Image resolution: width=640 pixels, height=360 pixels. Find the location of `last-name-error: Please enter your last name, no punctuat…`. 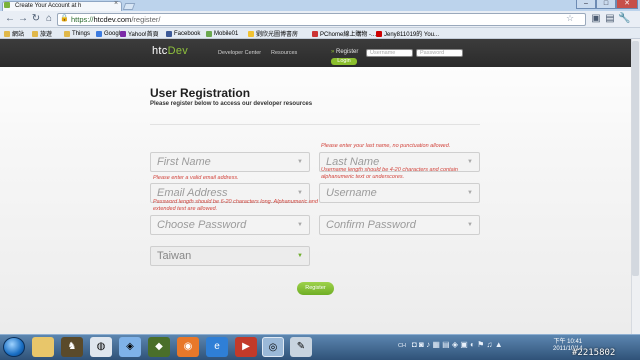

last-name-error: Please enter your last name, no punctuat… is located at coordinates (386, 146).